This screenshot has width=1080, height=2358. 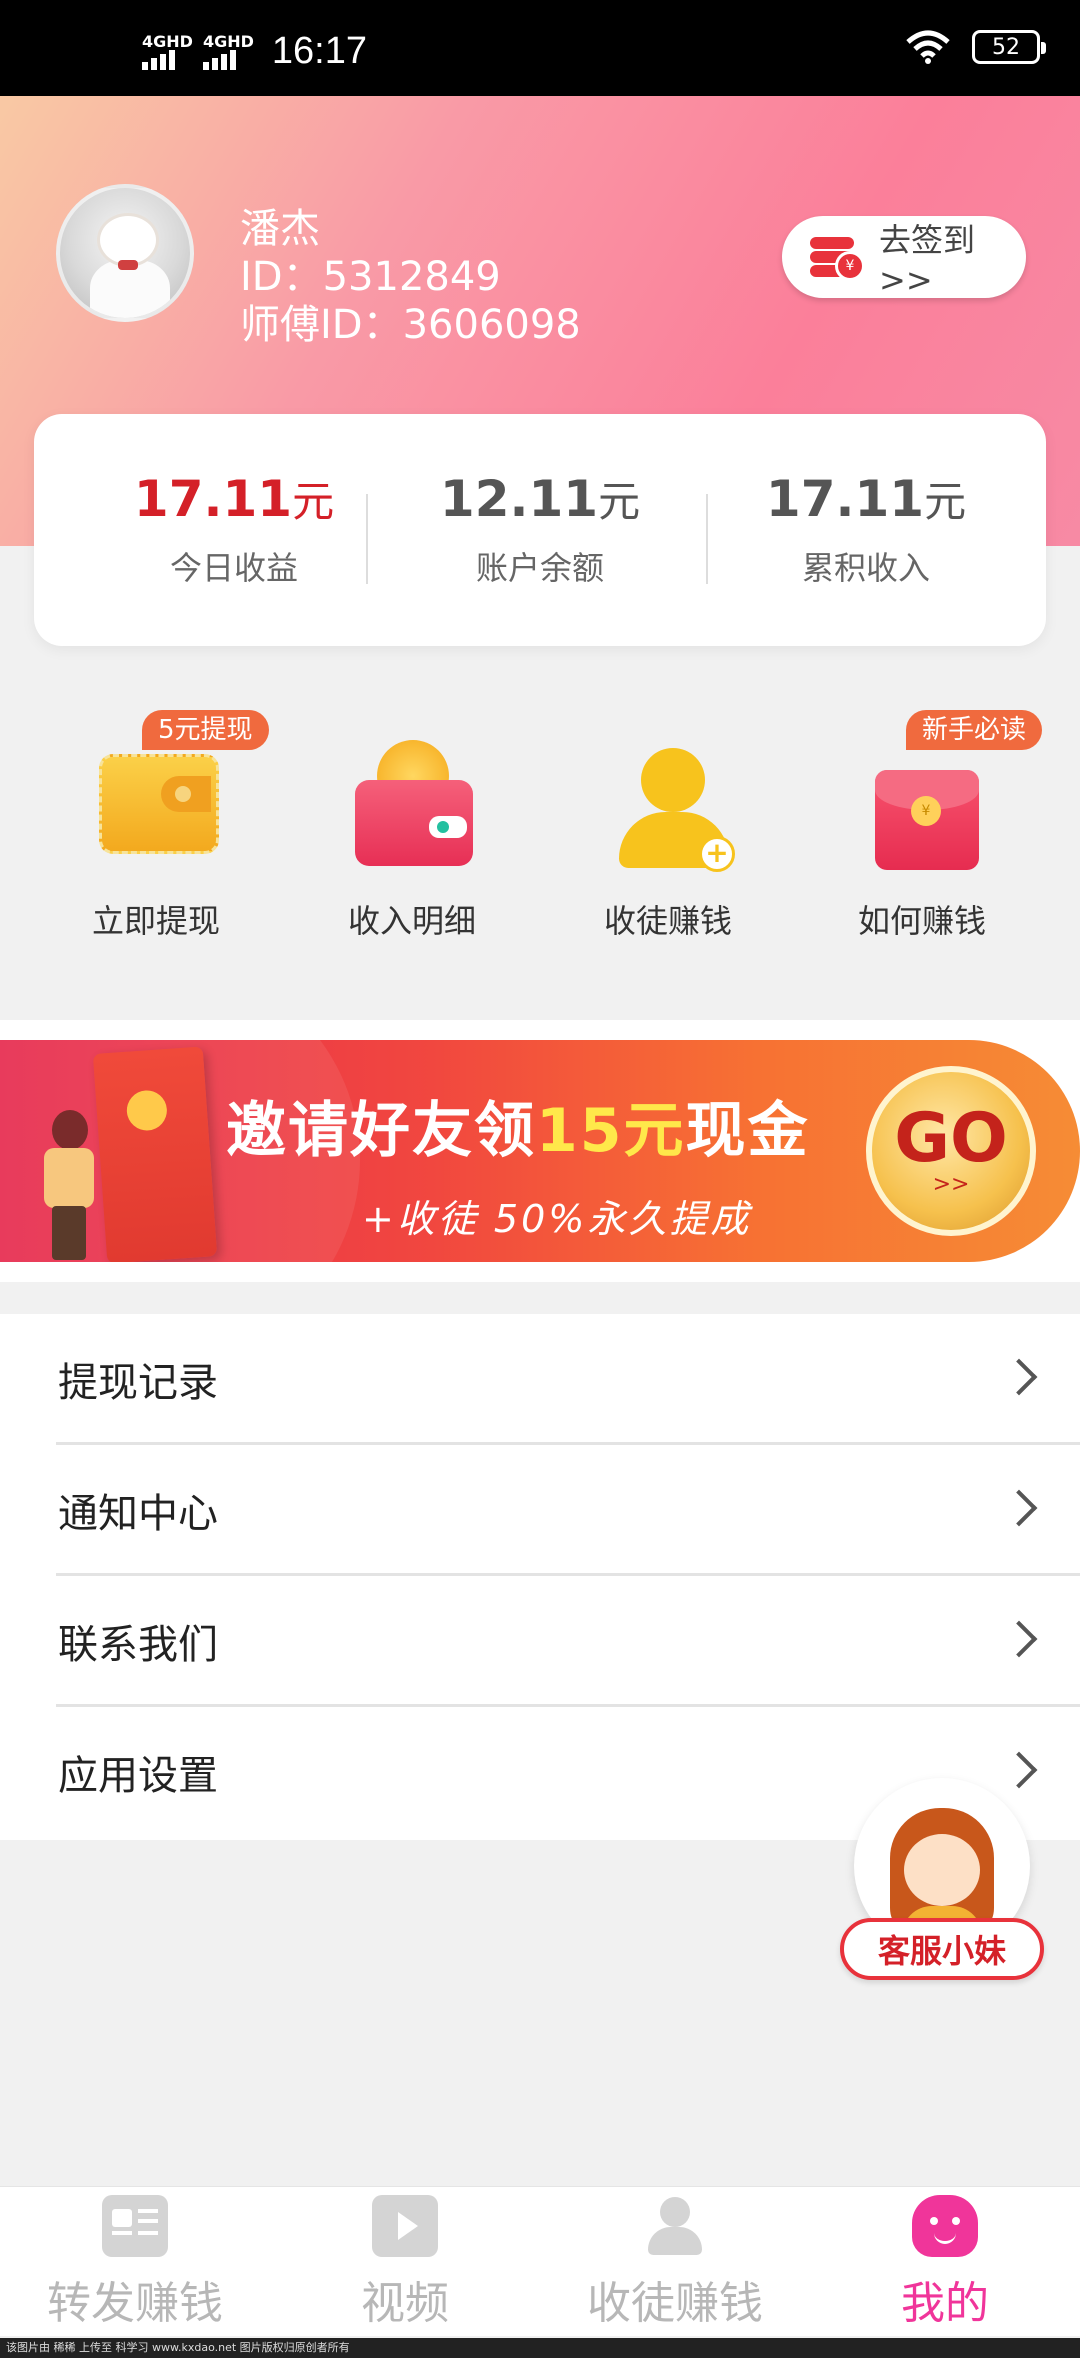 What do you see at coordinates (928, 47) in the screenshot?
I see `wifi-icon` at bounding box center [928, 47].